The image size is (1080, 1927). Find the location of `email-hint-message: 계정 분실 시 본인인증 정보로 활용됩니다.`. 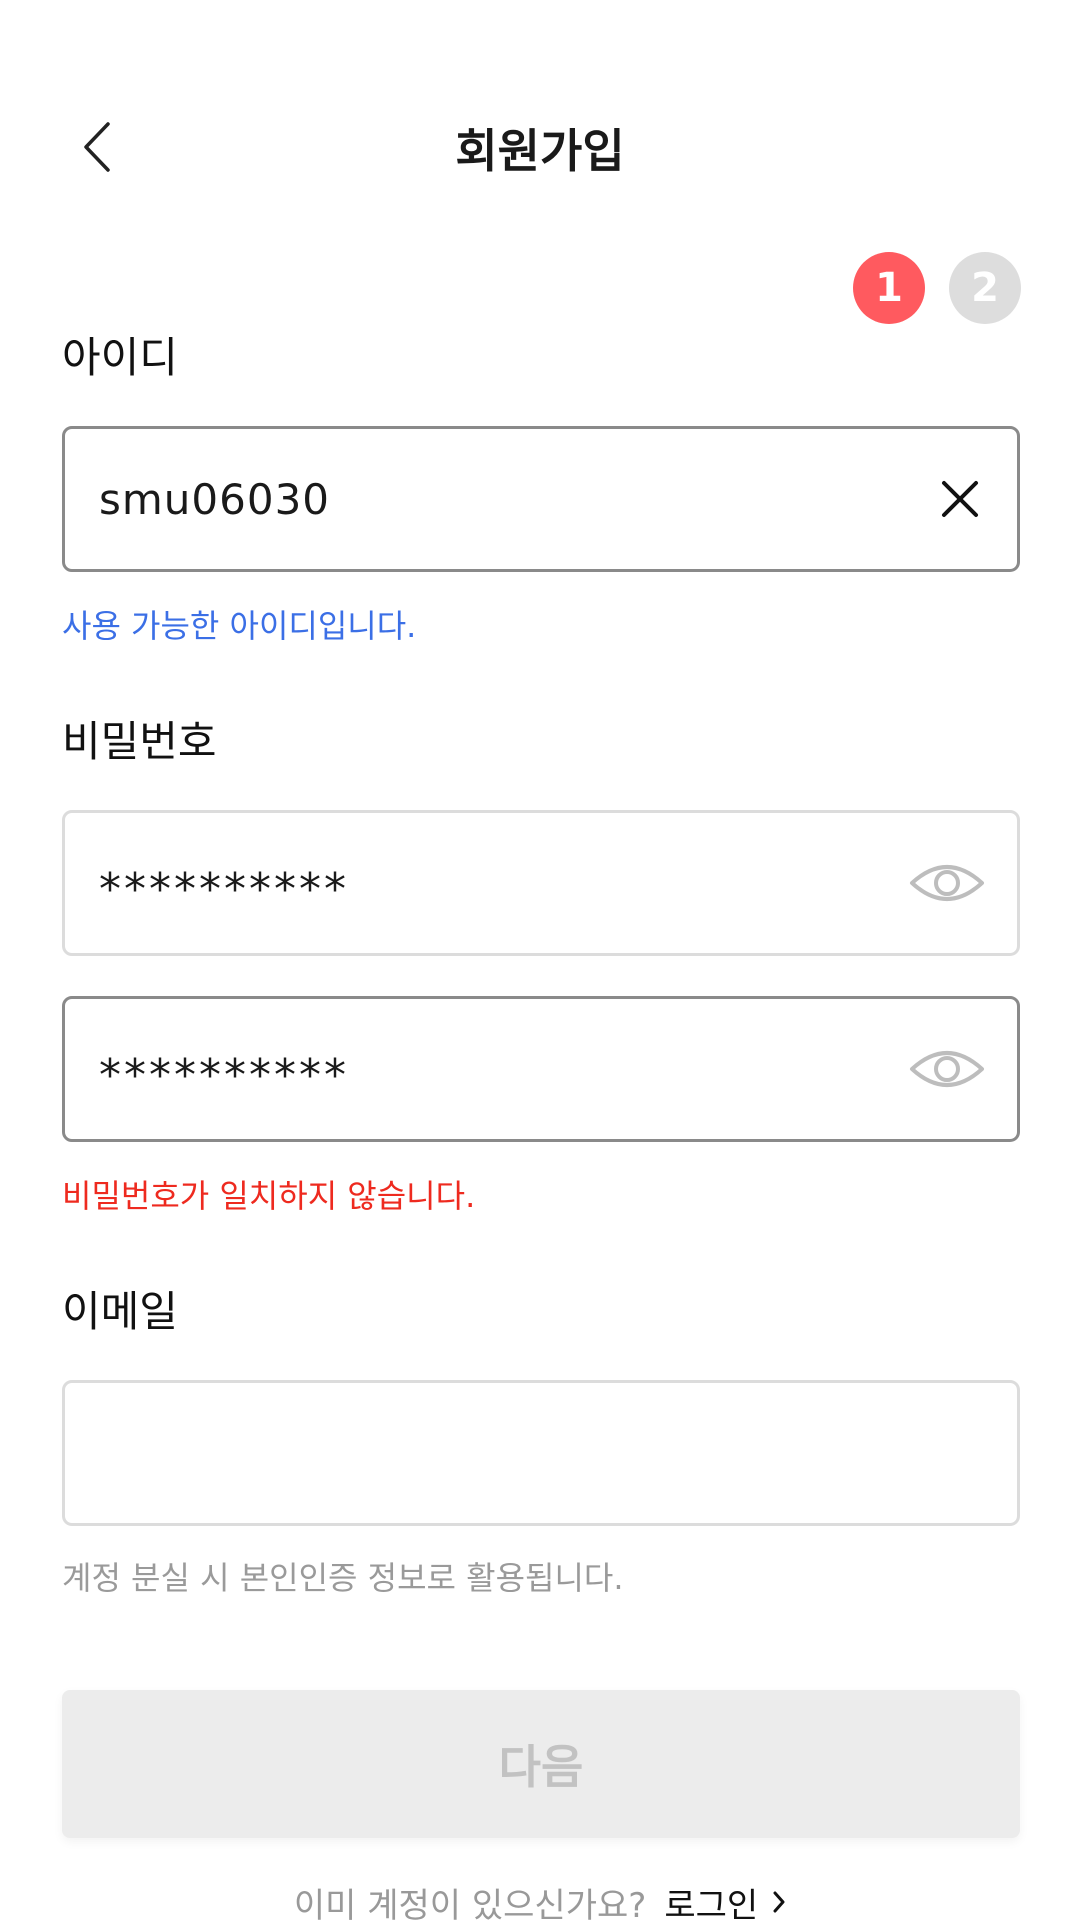

email-hint-message: 계정 분실 시 본인인증 정보로 활용됩니다. is located at coordinates (343, 1578).